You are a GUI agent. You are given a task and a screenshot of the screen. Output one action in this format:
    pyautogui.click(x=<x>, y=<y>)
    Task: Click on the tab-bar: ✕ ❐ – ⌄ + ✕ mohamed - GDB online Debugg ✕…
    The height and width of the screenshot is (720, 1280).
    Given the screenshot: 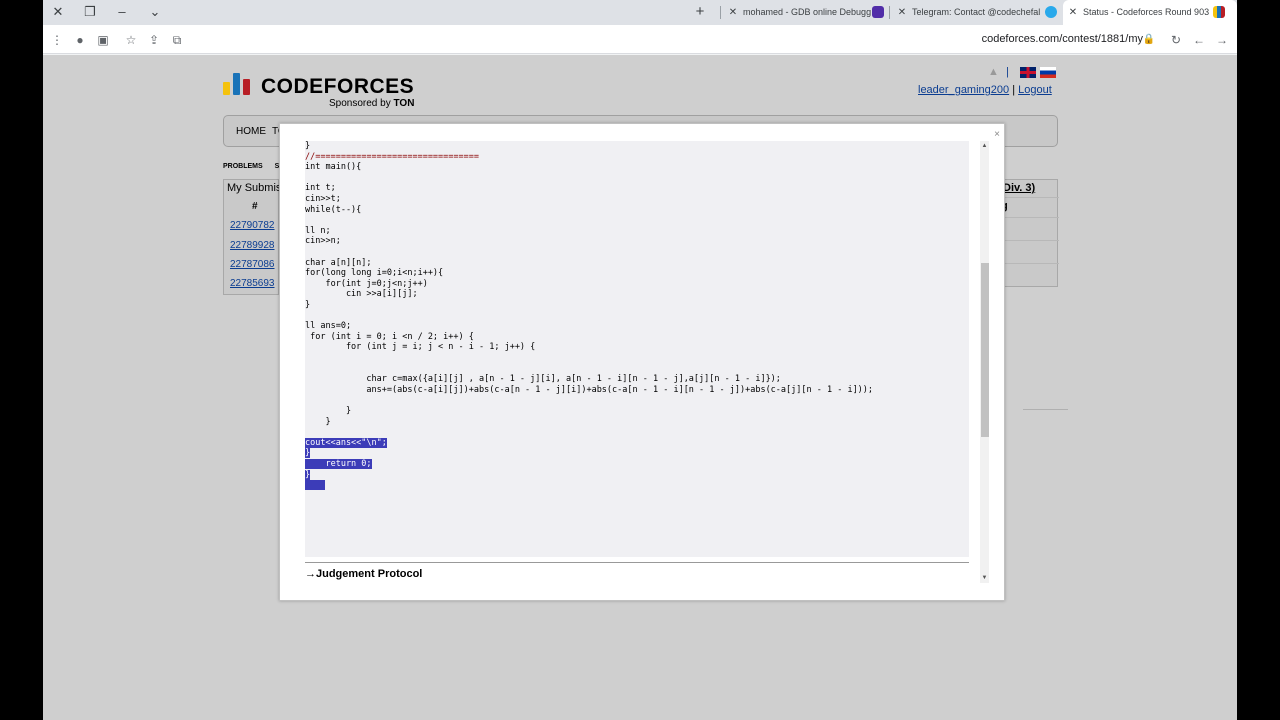 What is the action you would take?
    pyautogui.click(x=640, y=12)
    